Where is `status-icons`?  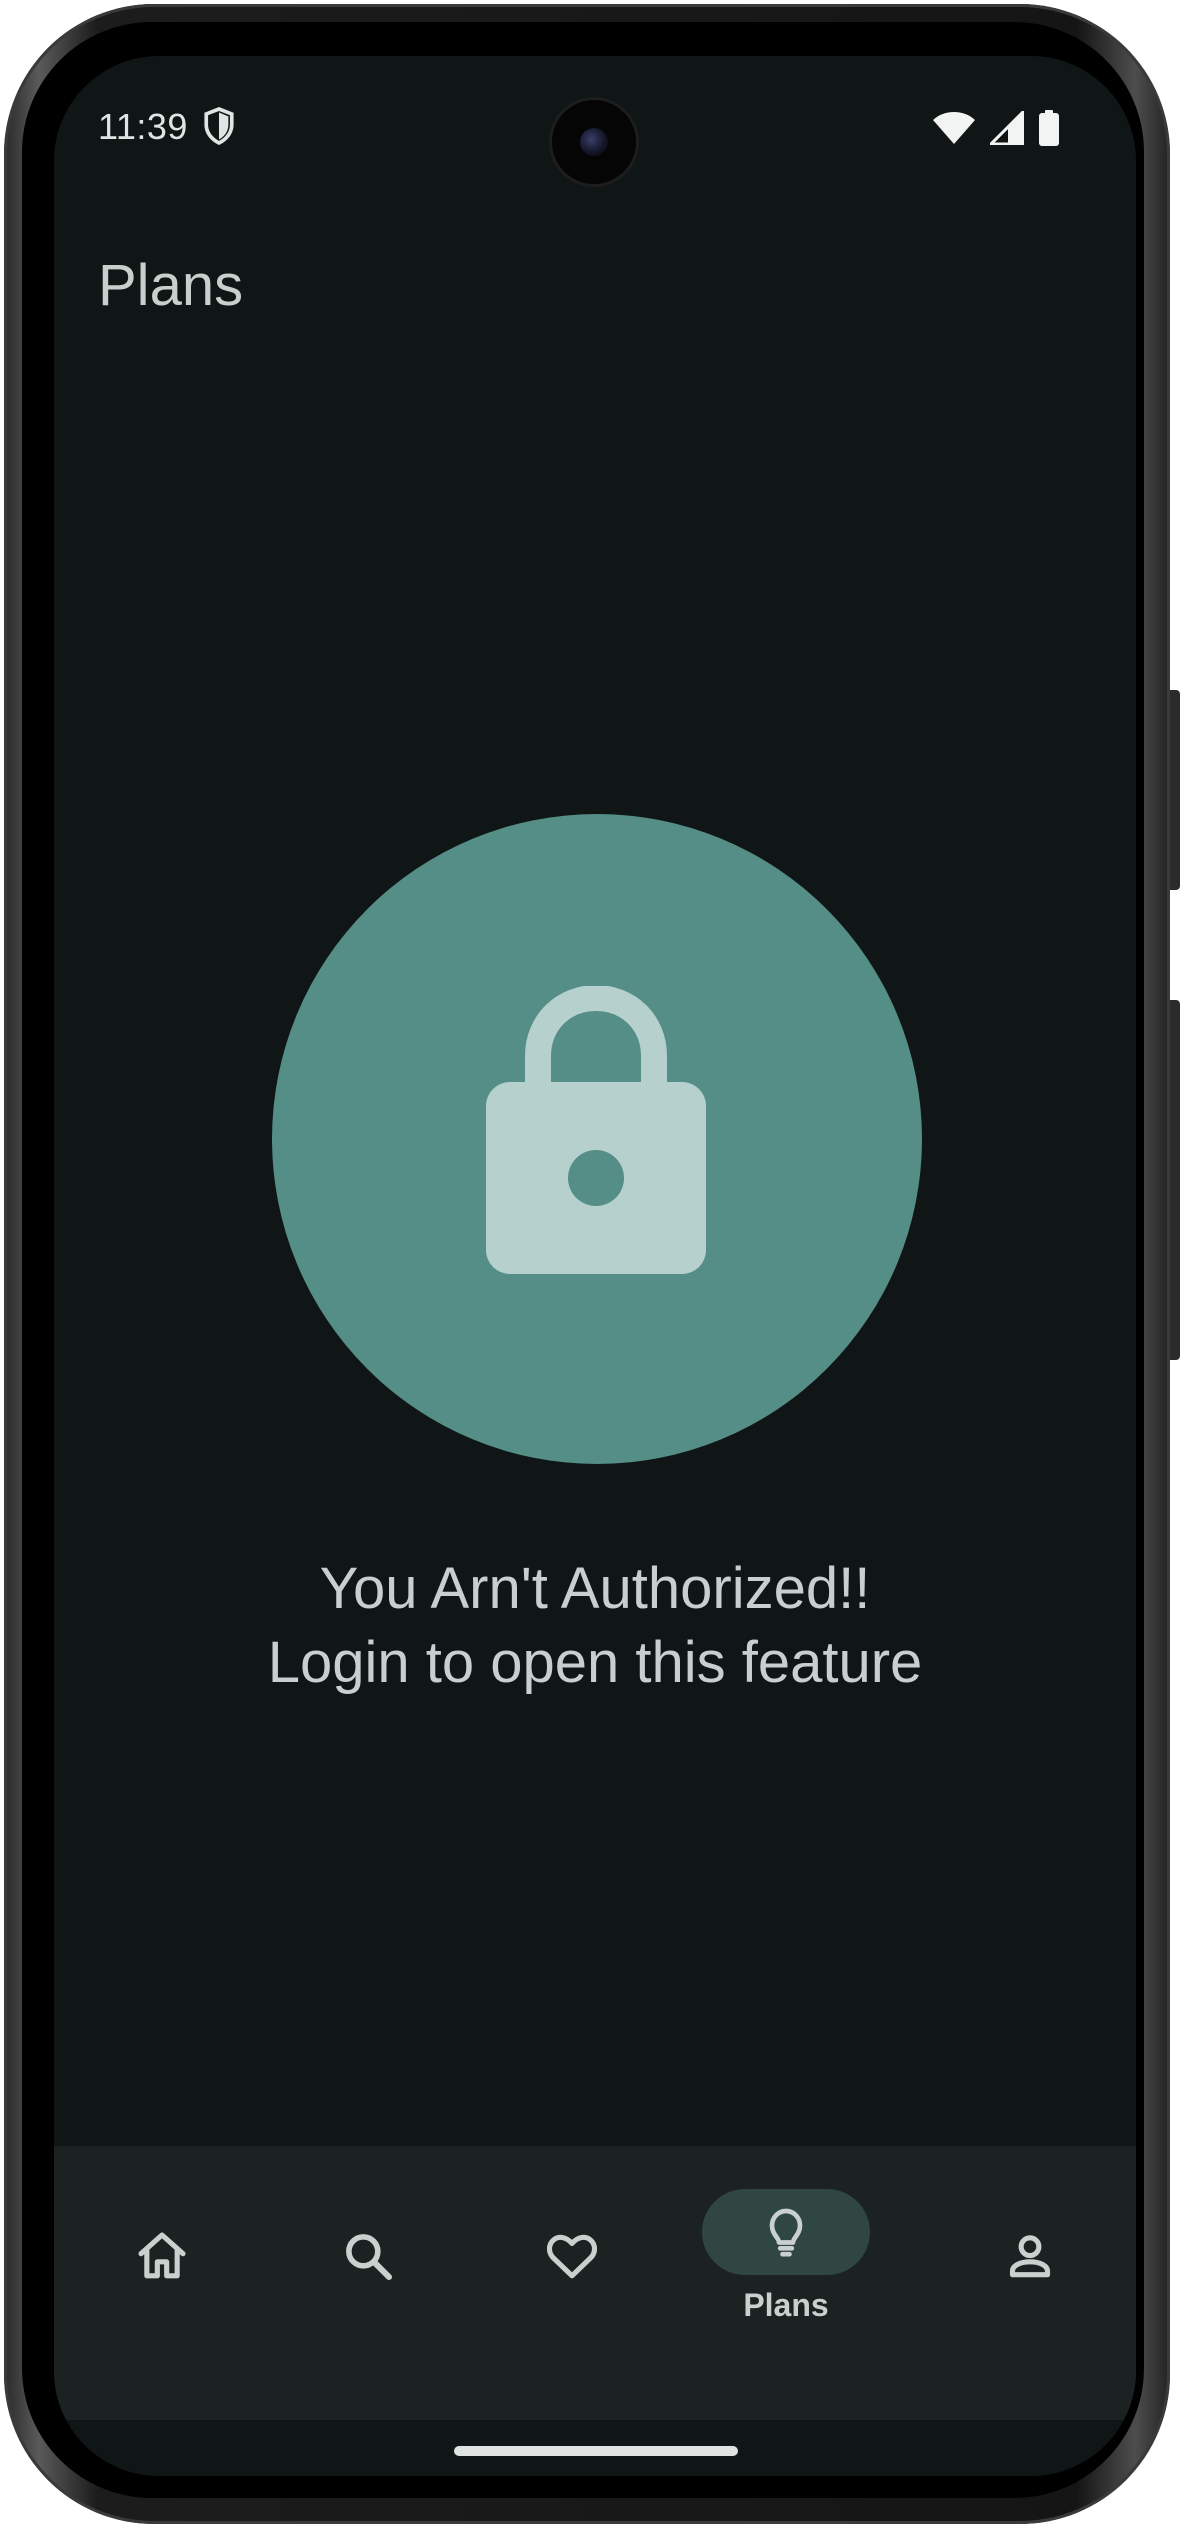 status-icons is located at coordinates (996, 128).